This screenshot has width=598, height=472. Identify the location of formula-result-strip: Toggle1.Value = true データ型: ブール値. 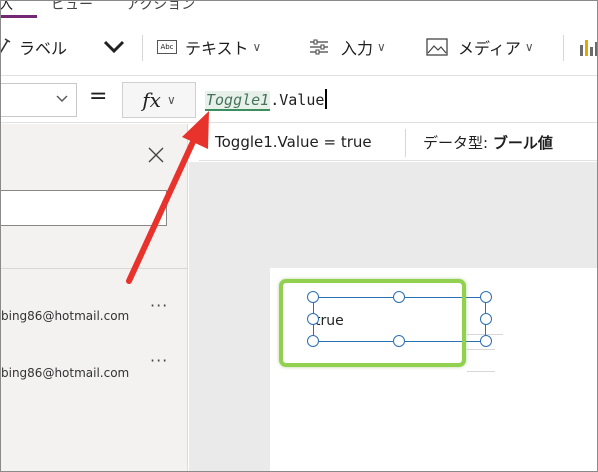
(398, 142).